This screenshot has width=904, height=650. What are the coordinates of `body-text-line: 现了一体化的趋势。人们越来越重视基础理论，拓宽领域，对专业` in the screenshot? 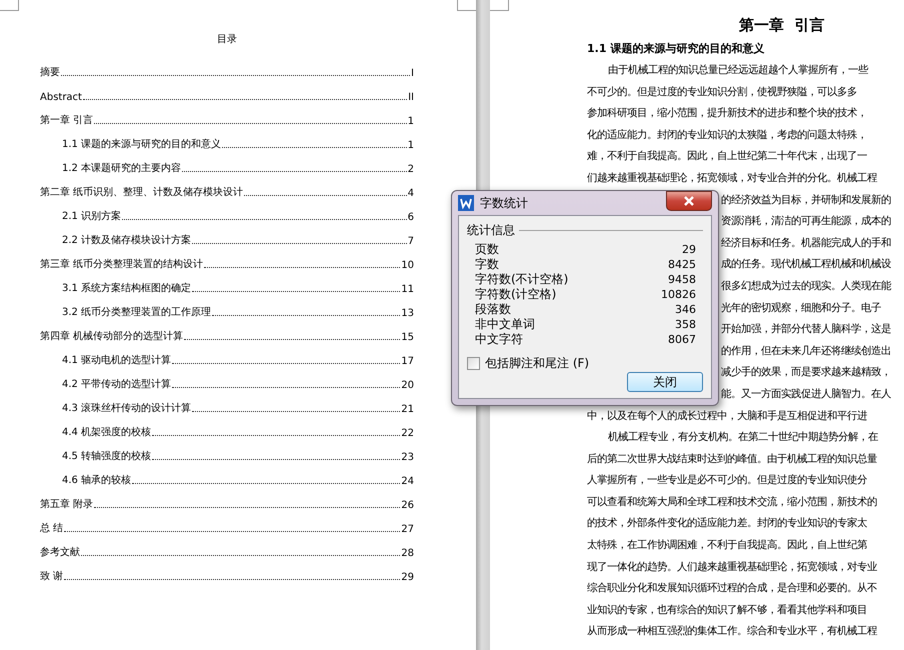 It's located at (732, 567).